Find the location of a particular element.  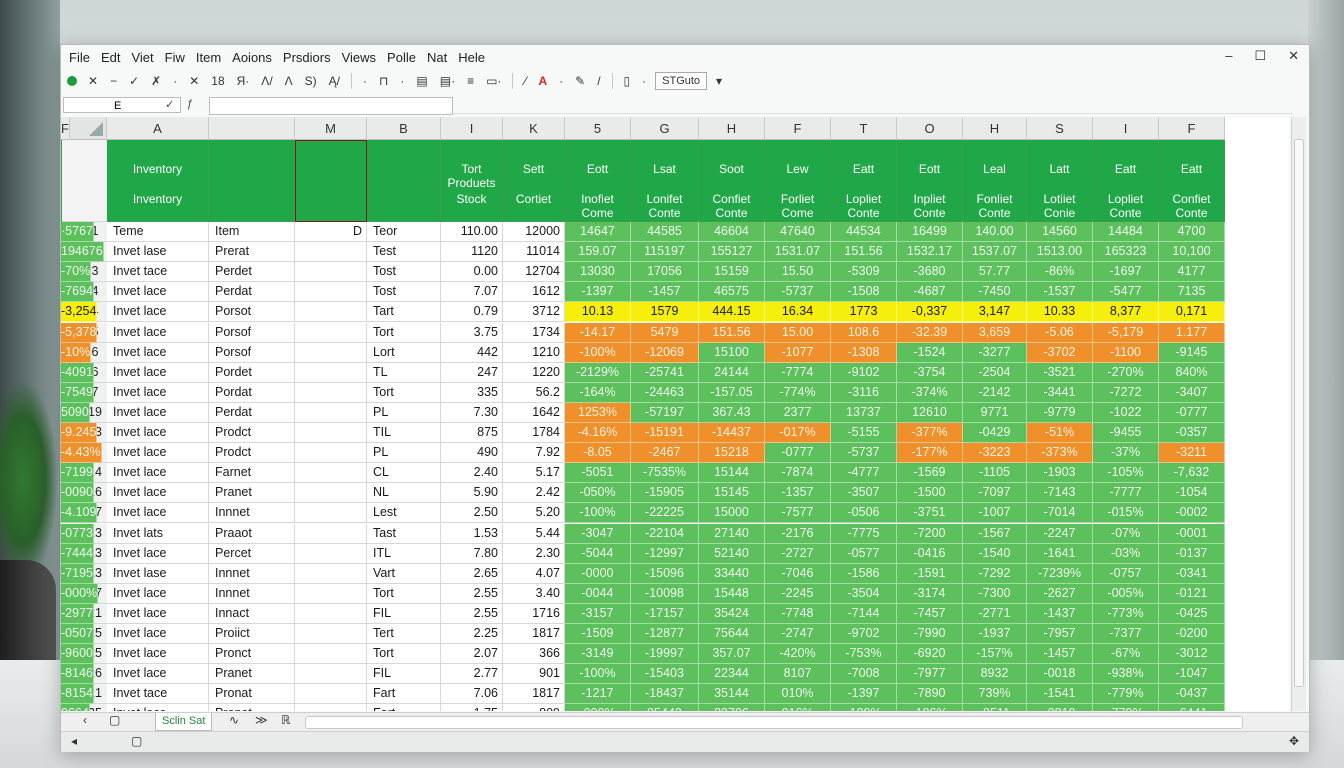

metric-cell: -7774 is located at coordinates (798, 372).